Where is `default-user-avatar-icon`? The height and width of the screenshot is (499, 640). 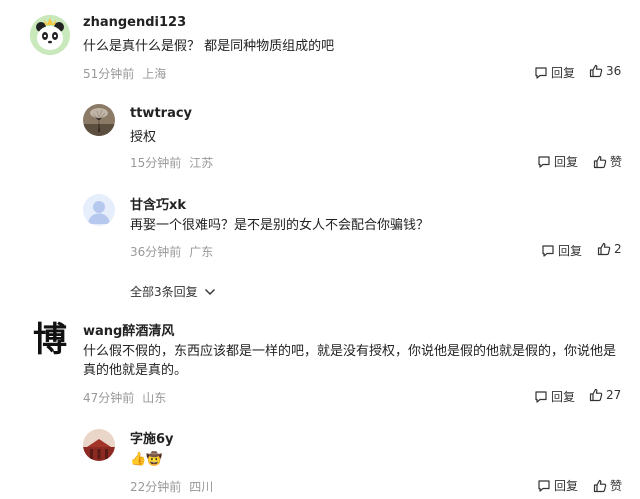 default-user-avatar-icon is located at coordinates (99, 210).